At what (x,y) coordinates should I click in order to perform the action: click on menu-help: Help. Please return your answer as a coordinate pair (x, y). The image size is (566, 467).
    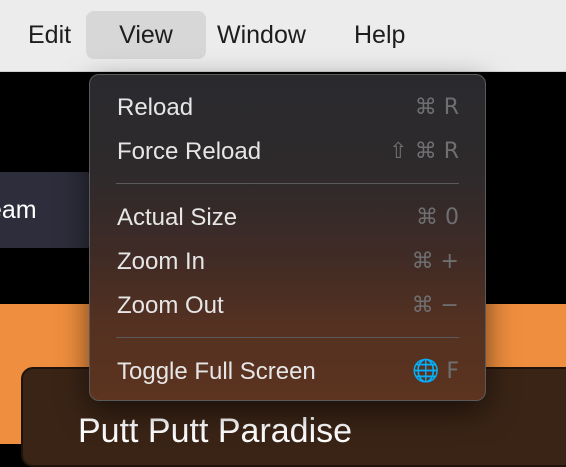
    Looking at the image, I should click on (379, 35).